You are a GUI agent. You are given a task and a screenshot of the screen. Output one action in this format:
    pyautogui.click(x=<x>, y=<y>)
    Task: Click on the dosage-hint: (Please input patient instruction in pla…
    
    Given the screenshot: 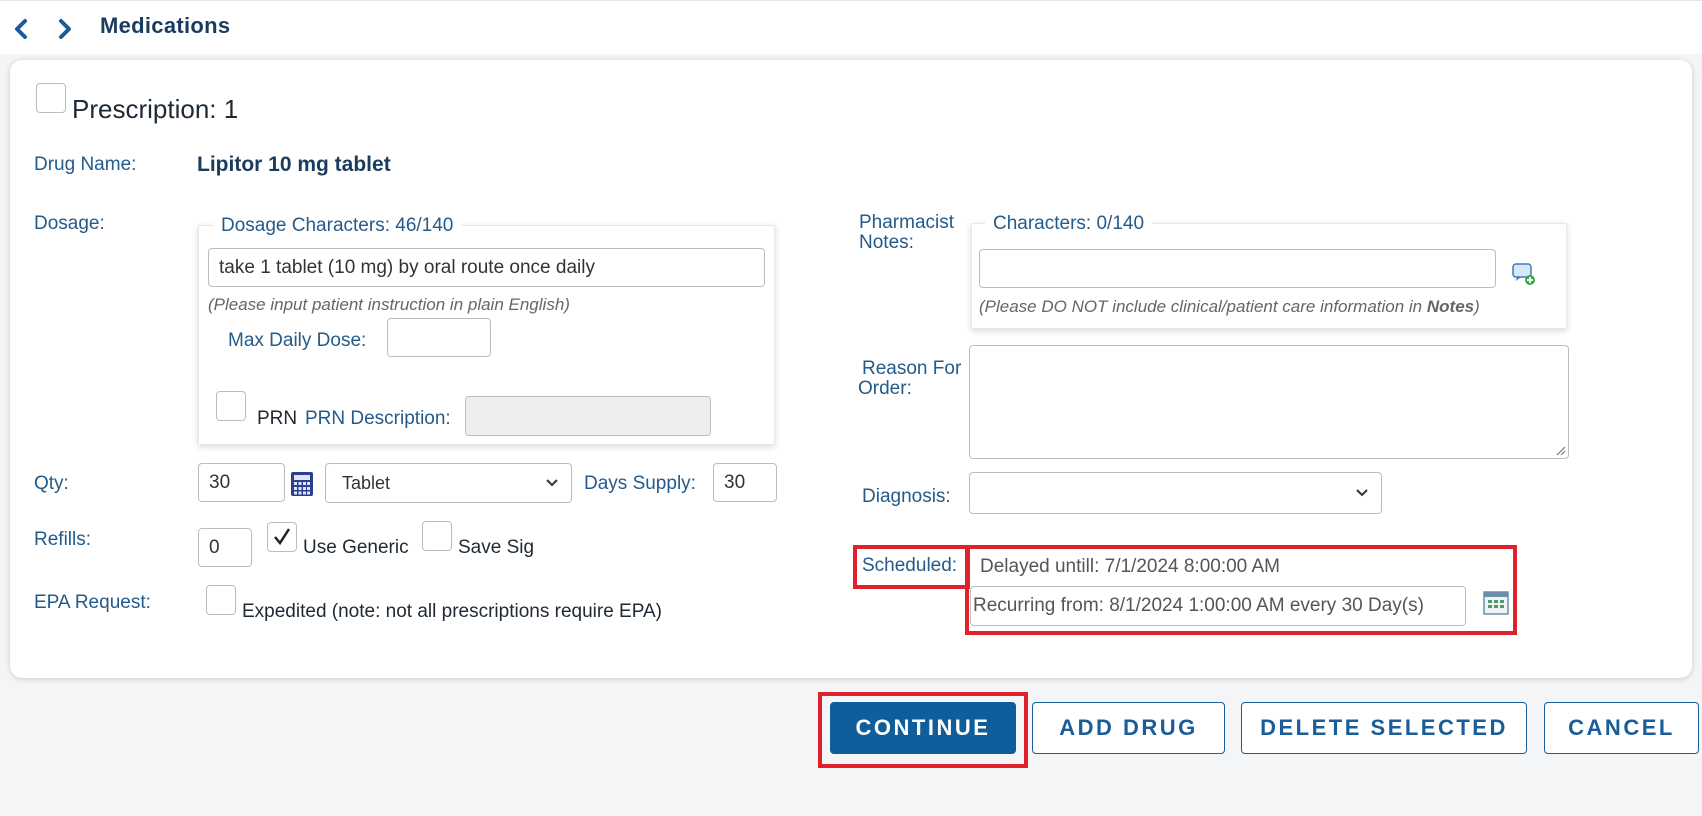 What is the action you would take?
    pyautogui.click(x=389, y=304)
    